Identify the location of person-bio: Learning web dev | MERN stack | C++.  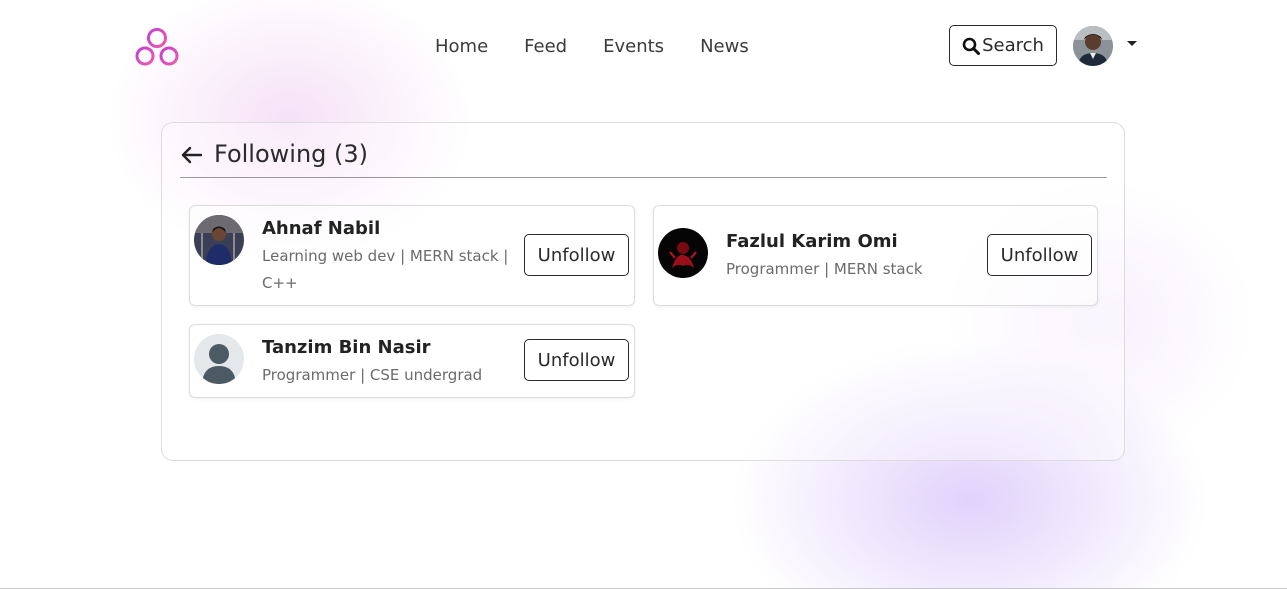
(385, 269).